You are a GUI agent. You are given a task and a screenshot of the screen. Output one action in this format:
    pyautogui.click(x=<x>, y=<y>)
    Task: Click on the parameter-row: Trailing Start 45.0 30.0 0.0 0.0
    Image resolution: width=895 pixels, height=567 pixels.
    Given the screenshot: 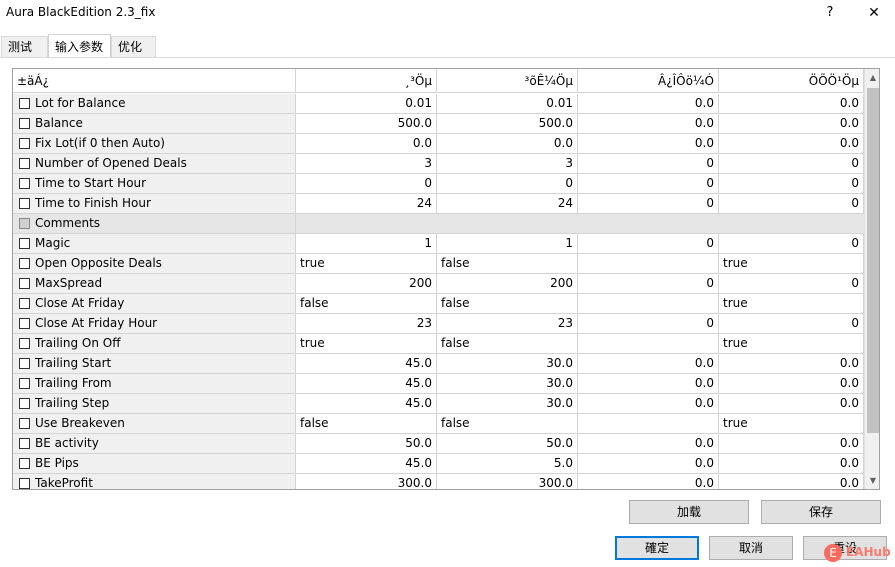 What is the action you would take?
    pyautogui.click(x=438, y=364)
    